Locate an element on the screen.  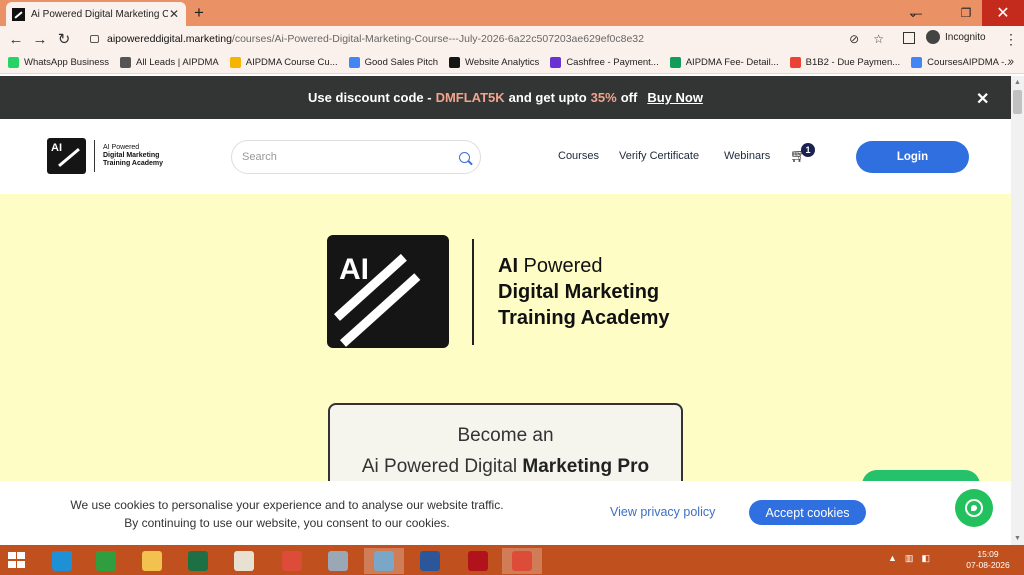
media-icon is located at coordinates (478, 561).